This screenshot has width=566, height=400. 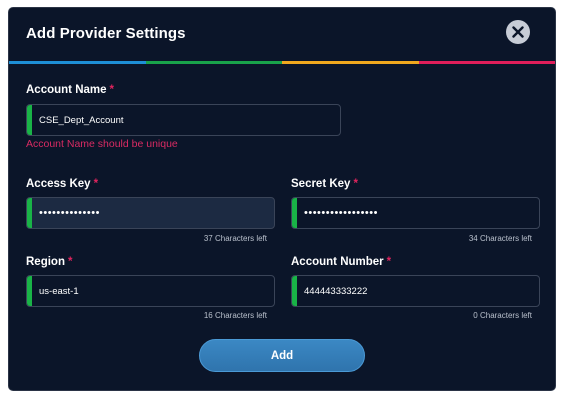 I want to click on secret-key-label: Secret Key *, so click(x=324, y=184).